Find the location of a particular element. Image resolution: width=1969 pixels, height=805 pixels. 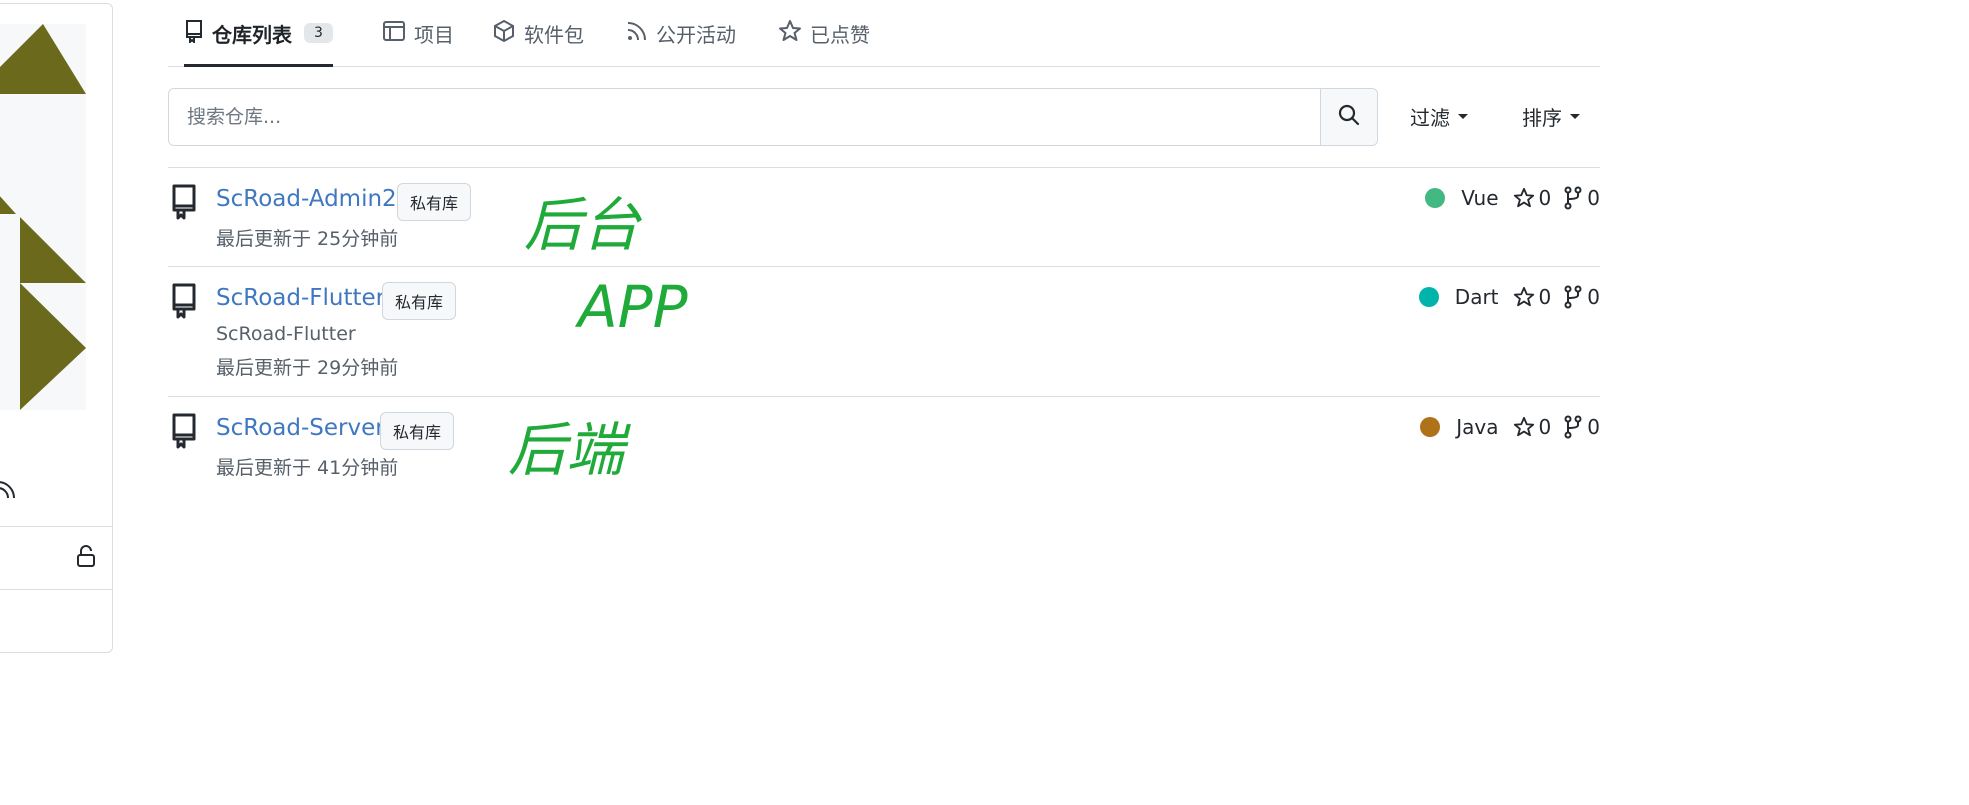

repo-description: ScRoad-Flutter is located at coordinates (286, 334).